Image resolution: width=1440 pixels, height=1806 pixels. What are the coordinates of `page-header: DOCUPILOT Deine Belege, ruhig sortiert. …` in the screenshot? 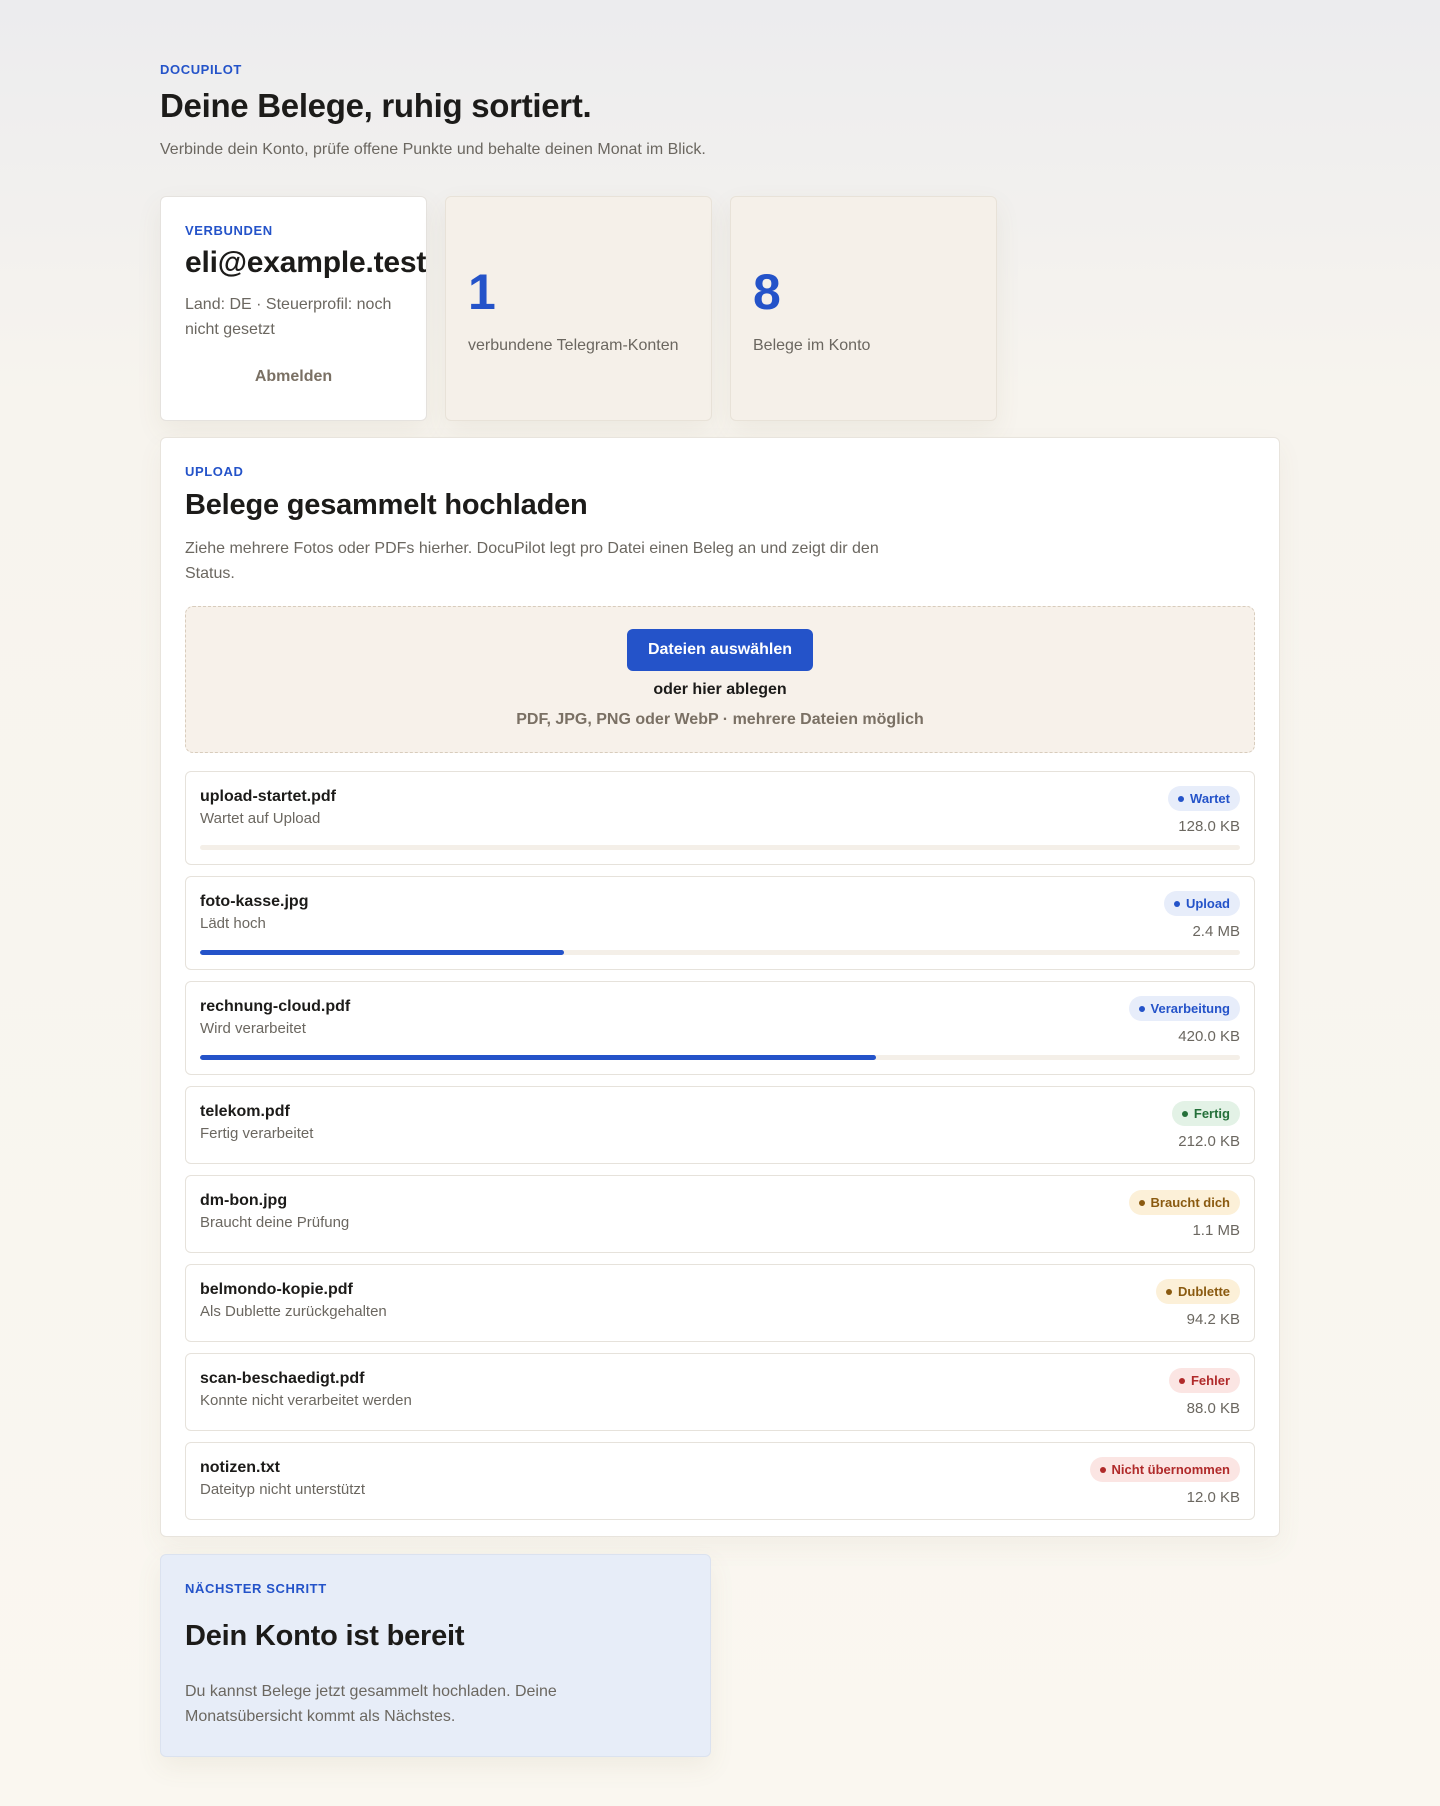 It's located at (433, 110).